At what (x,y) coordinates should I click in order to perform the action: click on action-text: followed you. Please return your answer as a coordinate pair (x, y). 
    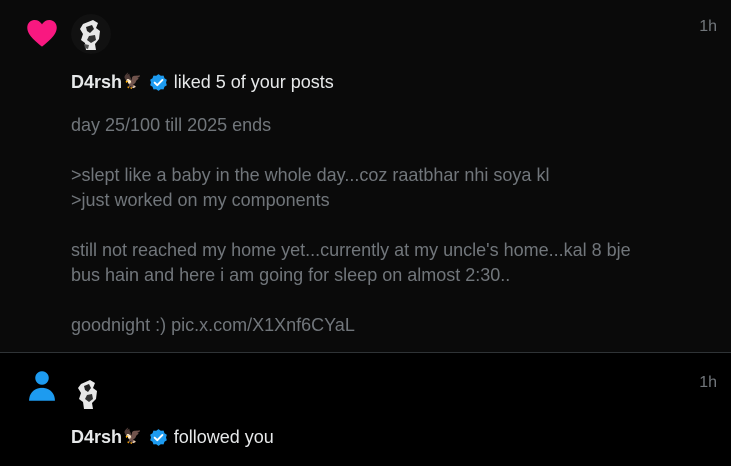
    Looking at the image, I should click on (223, 437).